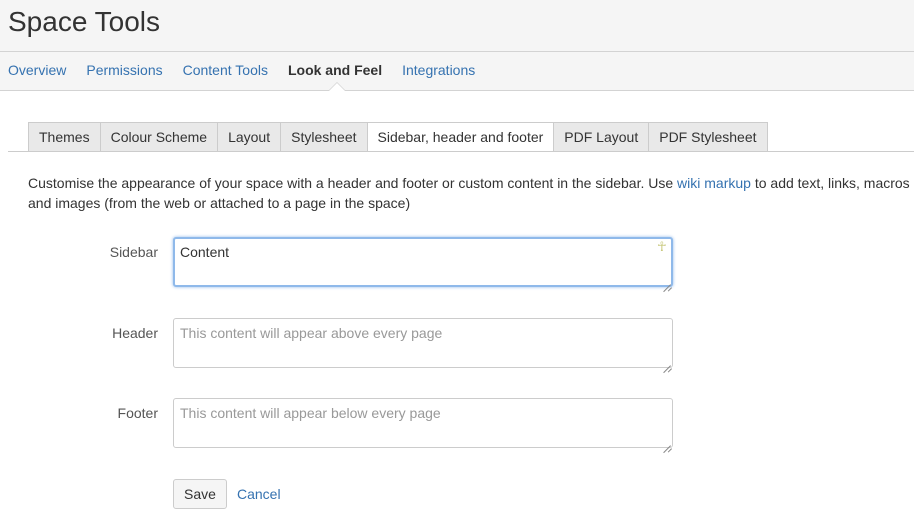 Image resolution: width=914 pixels, height=522 pixels. What do you see at coordinates (667, 281) in the screenshot?
I see `sidebar-resize-handle` at bounding box center [667, 281].